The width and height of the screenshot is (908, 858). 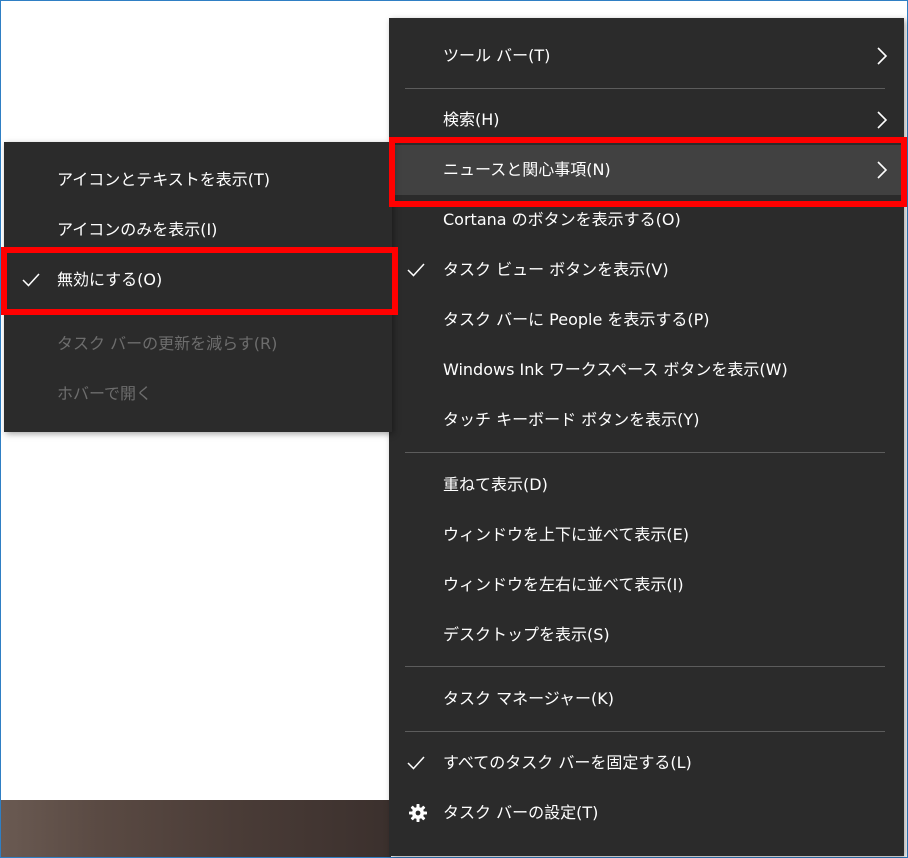 What do you see at coordinates (646, 635) in the screenshot?
I see `menu-item-show-desktop: デスクトップを表示(S)` at bounding box center [646, 635].